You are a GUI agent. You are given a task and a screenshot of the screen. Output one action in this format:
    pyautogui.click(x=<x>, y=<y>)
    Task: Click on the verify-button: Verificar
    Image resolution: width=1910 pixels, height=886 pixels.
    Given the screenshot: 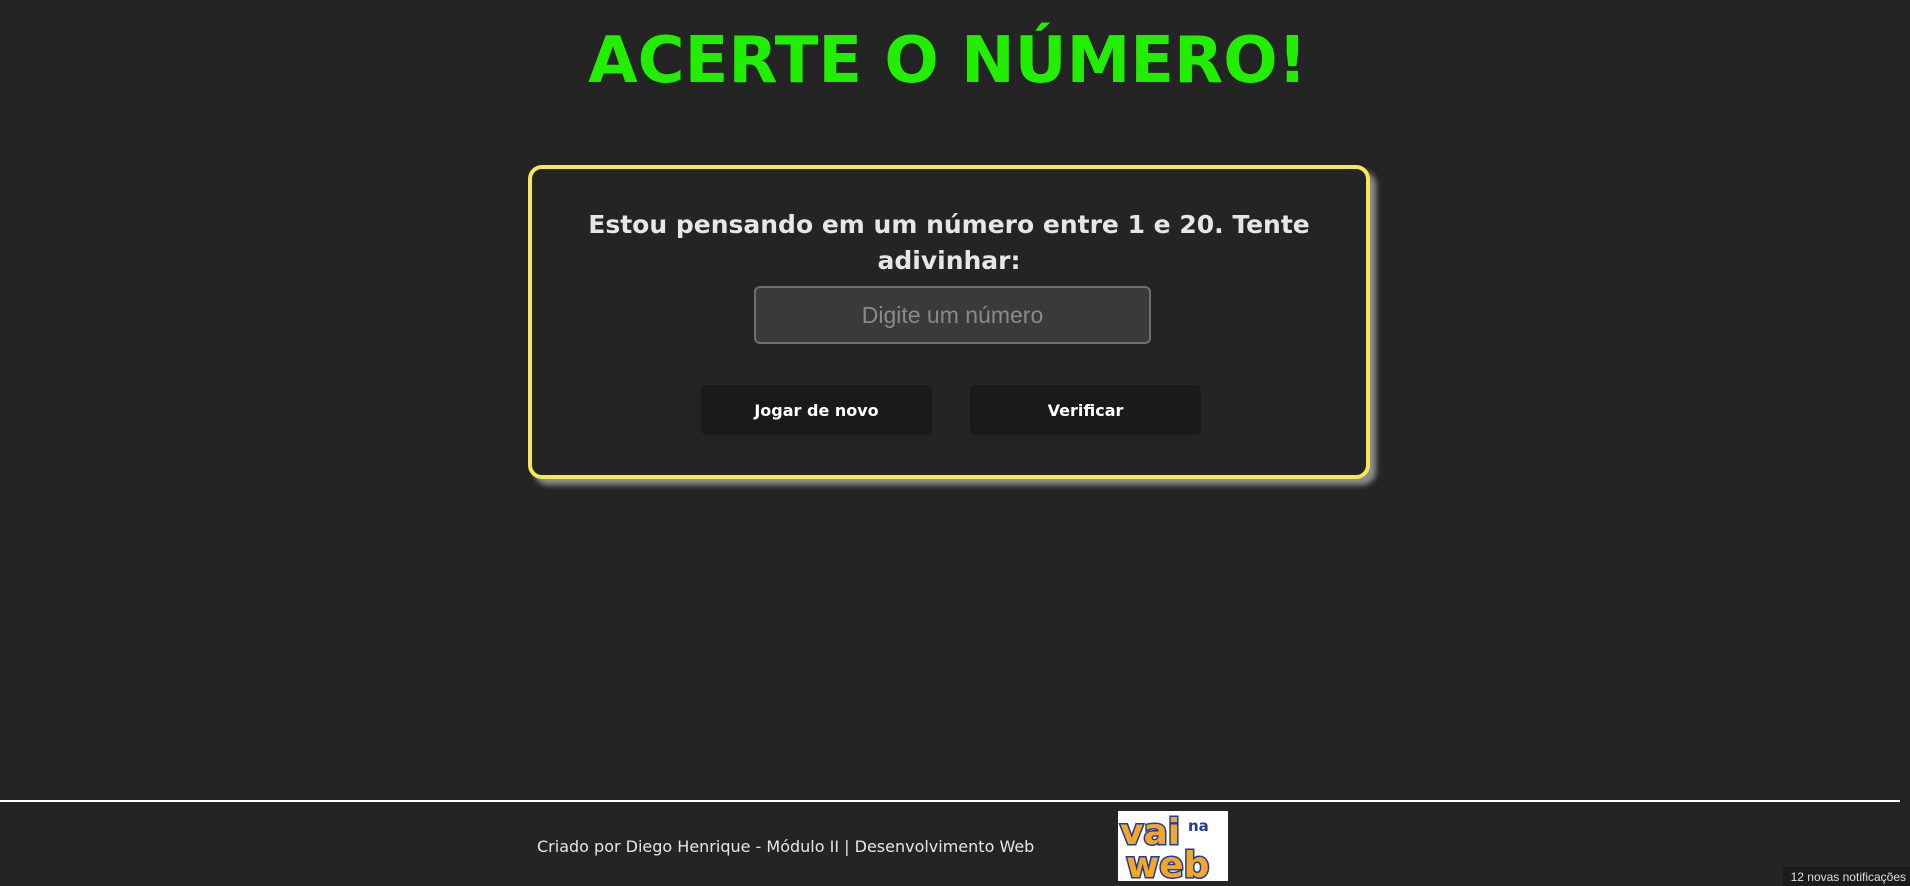 What is the action you would take?
    pyautogui.click(x=1085, y=410)
    